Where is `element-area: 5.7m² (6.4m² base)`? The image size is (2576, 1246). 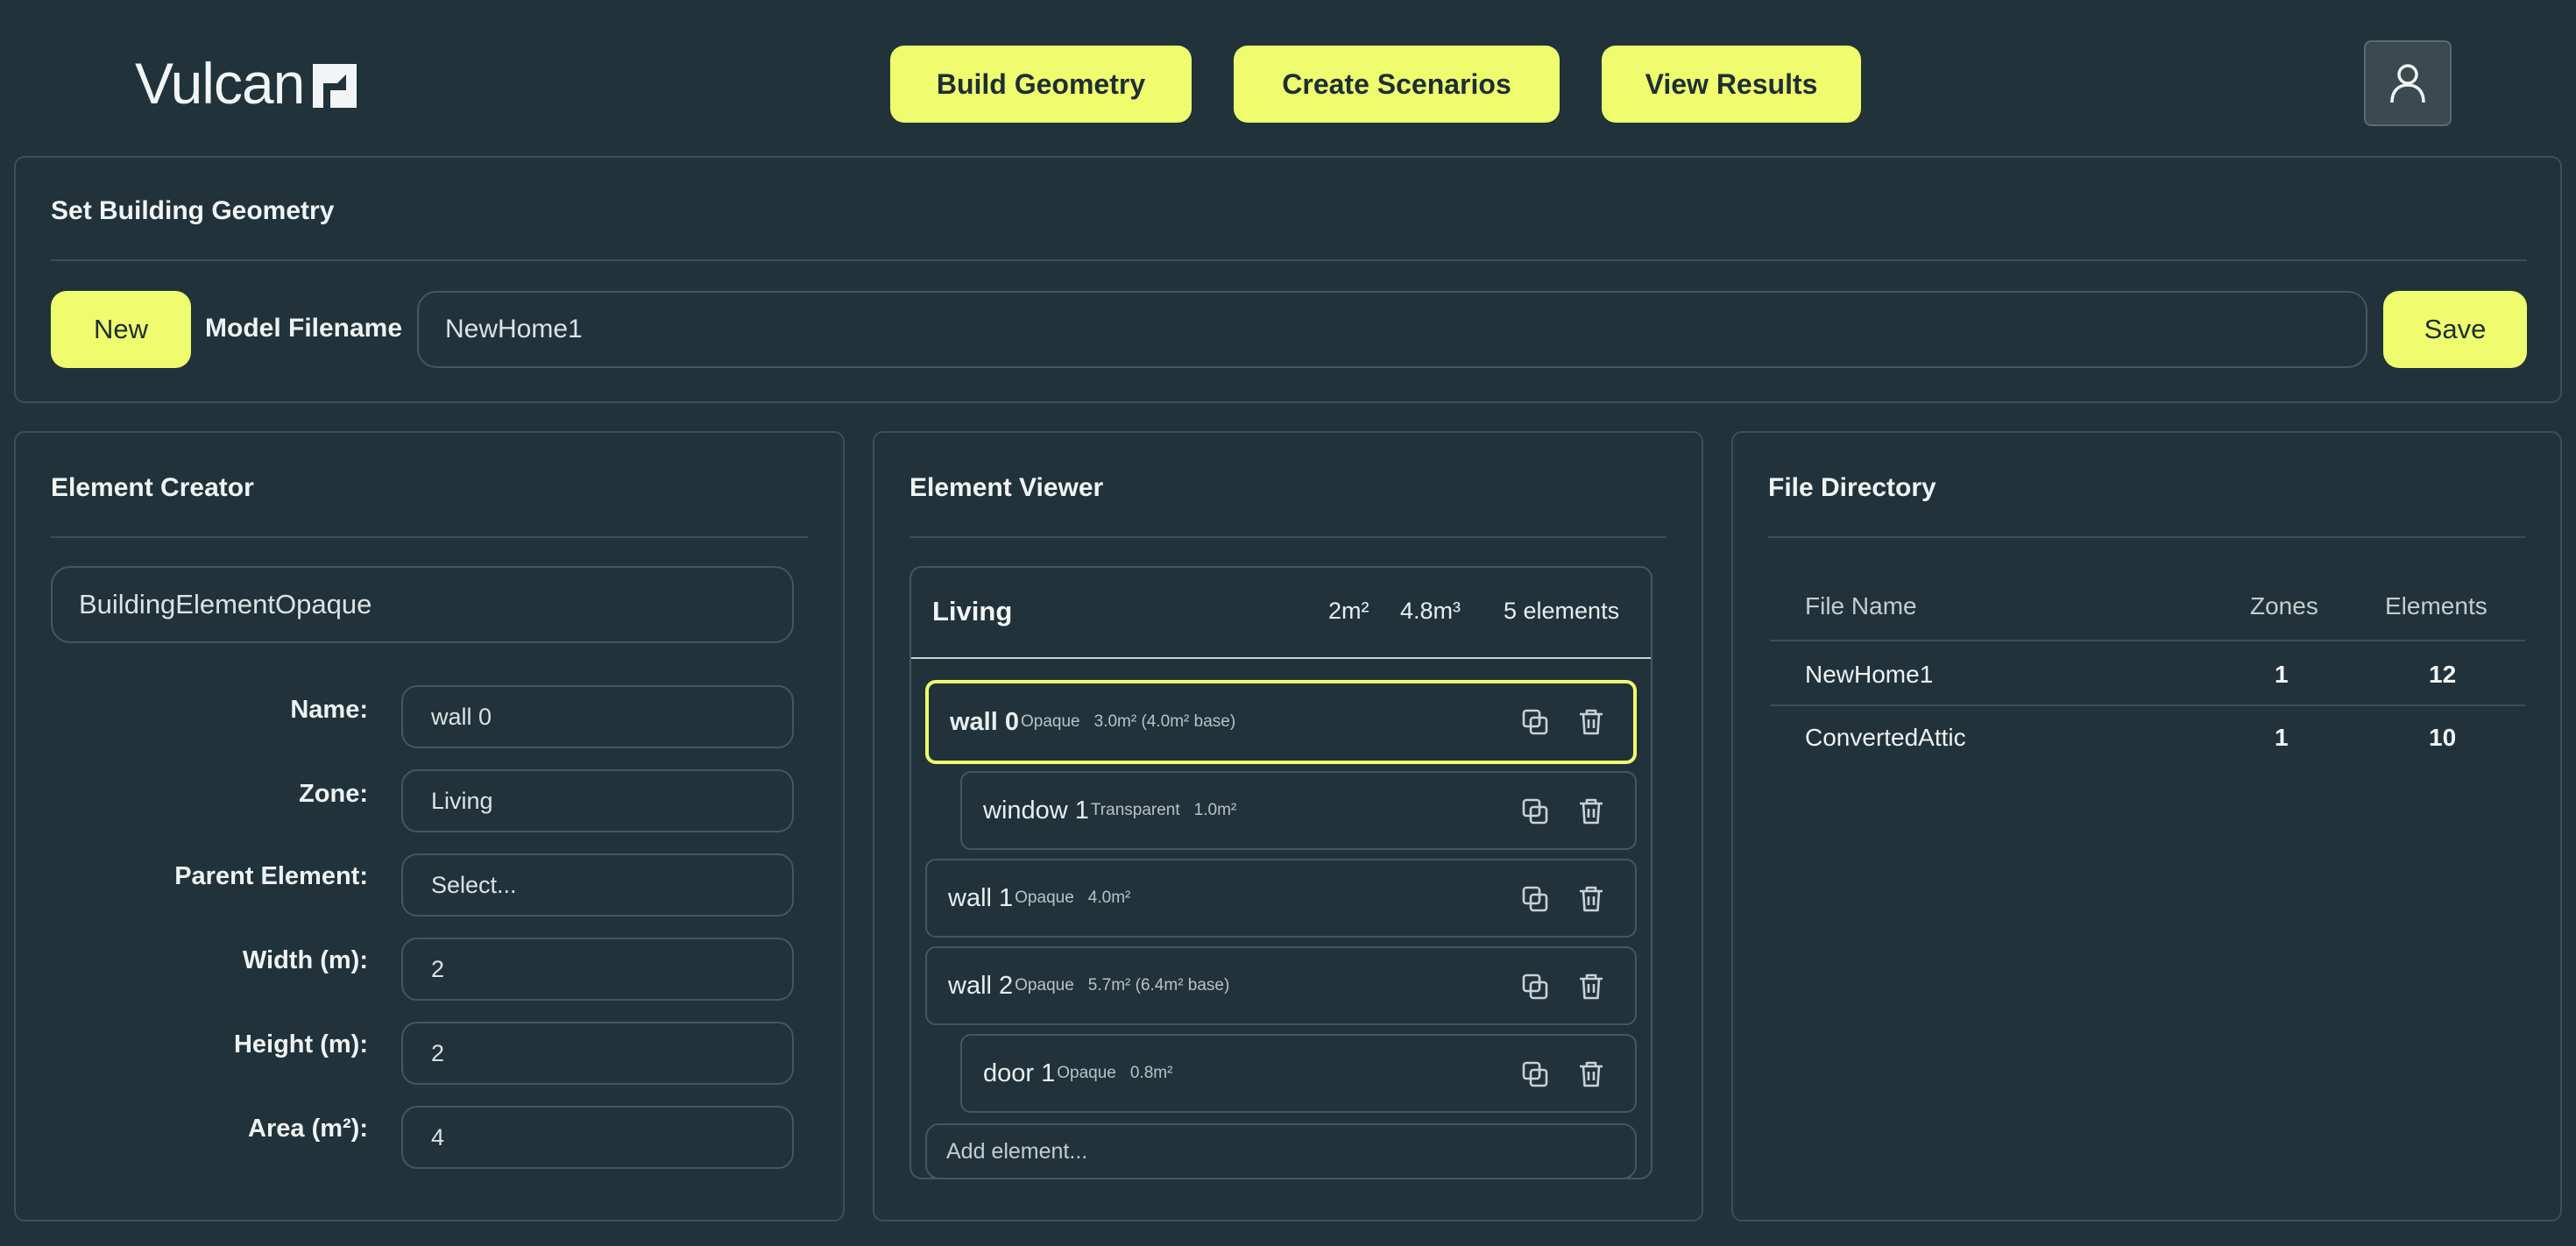
element-area: 5.7m² (6.4m² base) is located at coordinates (1158, 986).